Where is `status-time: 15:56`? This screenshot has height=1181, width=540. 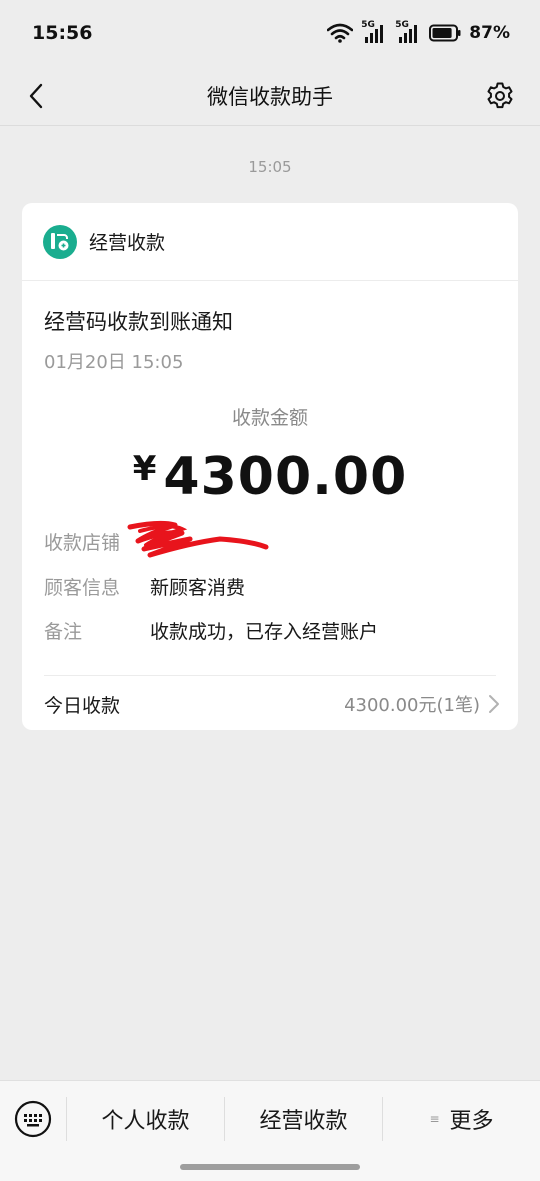
status-time: 15:56 is located at coordinates (62, 33).